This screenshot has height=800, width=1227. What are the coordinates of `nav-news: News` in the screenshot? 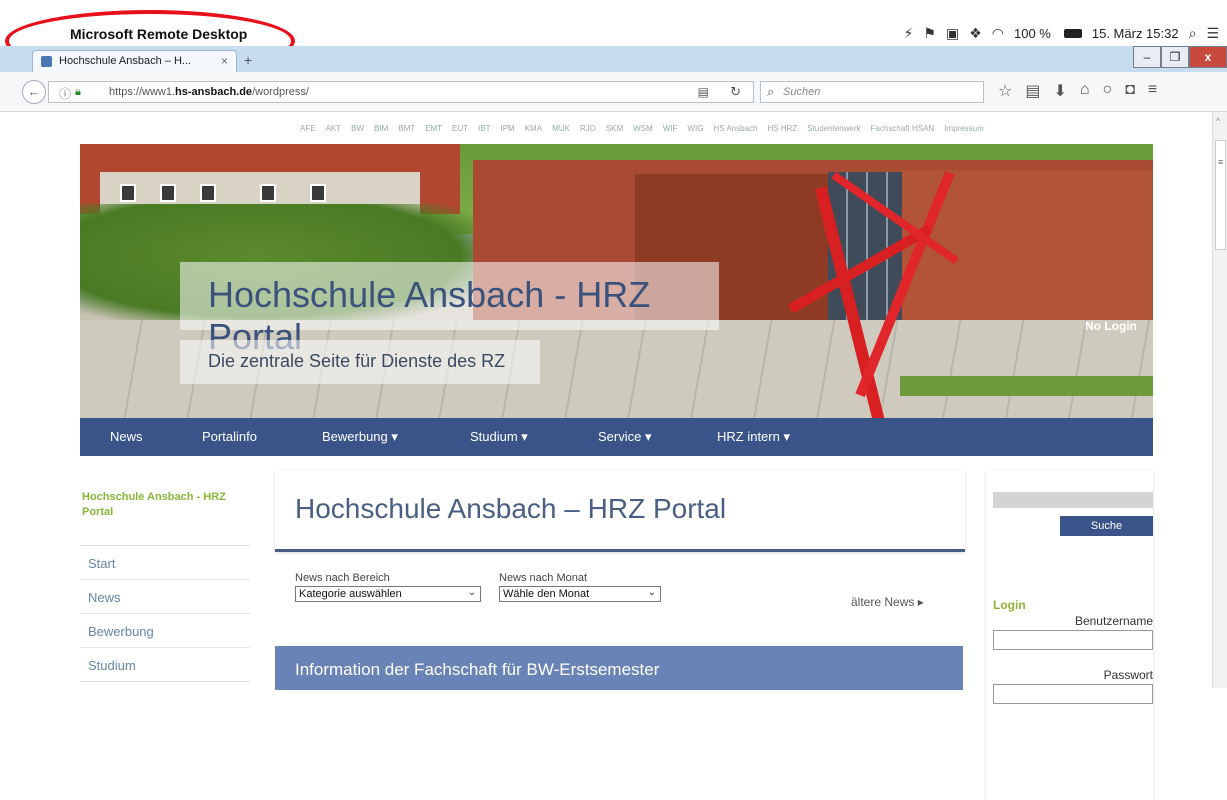 It's located at (126, 436).